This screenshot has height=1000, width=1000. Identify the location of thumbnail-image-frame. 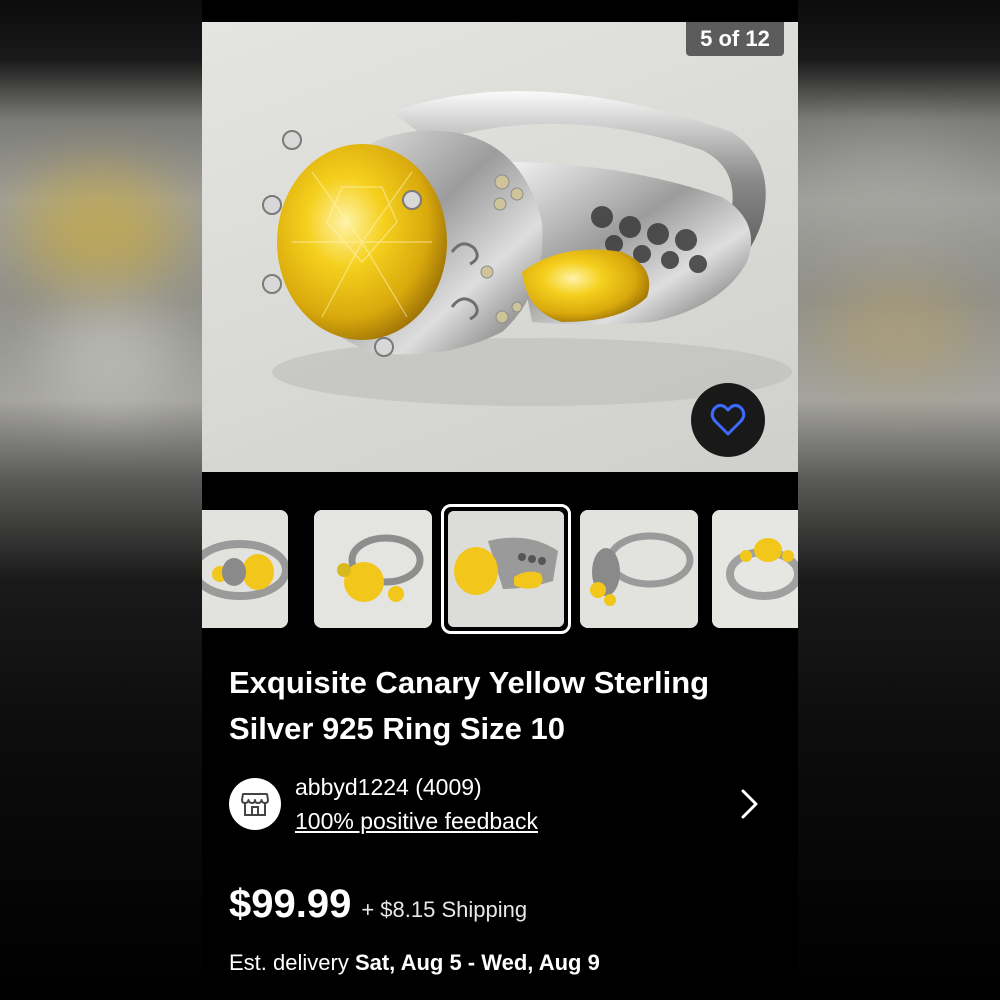
(506, 569).